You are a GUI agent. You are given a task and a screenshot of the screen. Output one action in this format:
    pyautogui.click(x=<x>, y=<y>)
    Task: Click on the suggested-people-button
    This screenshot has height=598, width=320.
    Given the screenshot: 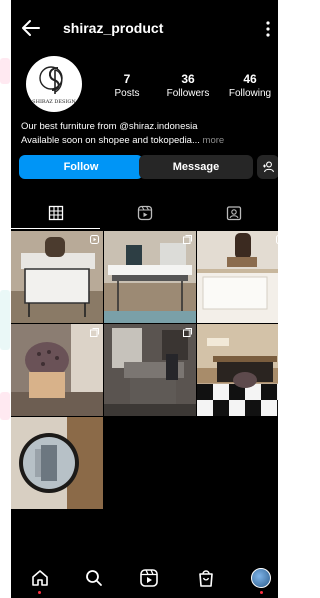 What is the action you would take?
    pyautogui.click(x=267, y=167)
    